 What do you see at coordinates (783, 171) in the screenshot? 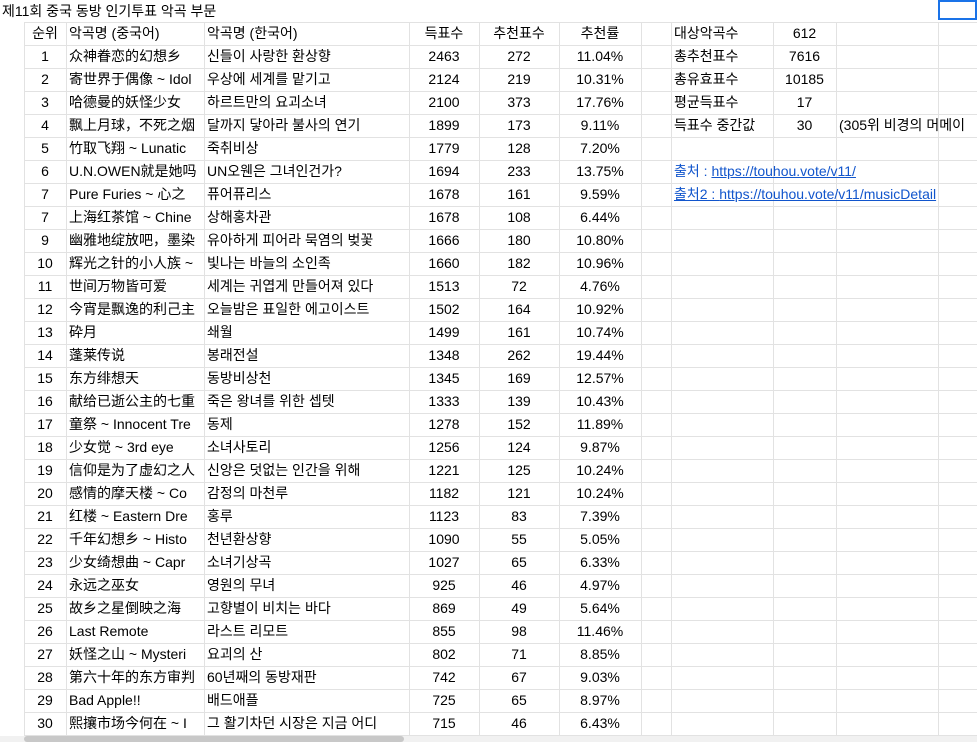
I see `source-link: https://touhou.vote/v11/` at bounding box center [783, 171].